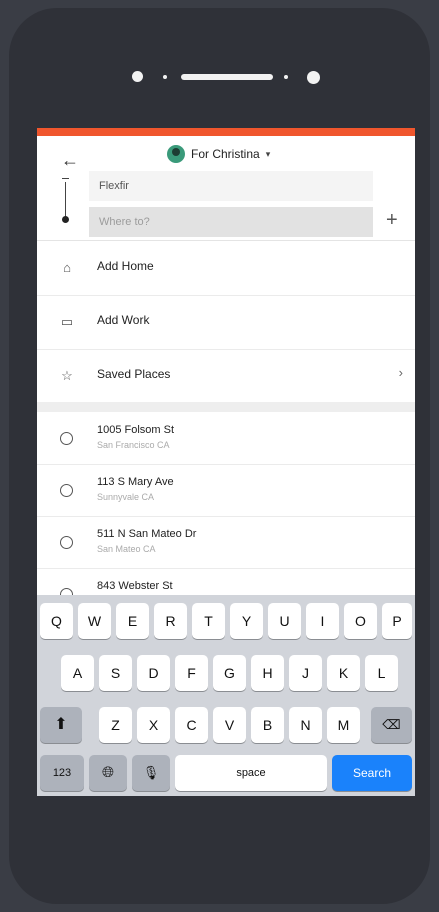 The height and width of the screenshot is (912, 439). Describe the element at coordinates (391, 725) in the screenshot. I see `backspace-icon: ⌫` at that location.